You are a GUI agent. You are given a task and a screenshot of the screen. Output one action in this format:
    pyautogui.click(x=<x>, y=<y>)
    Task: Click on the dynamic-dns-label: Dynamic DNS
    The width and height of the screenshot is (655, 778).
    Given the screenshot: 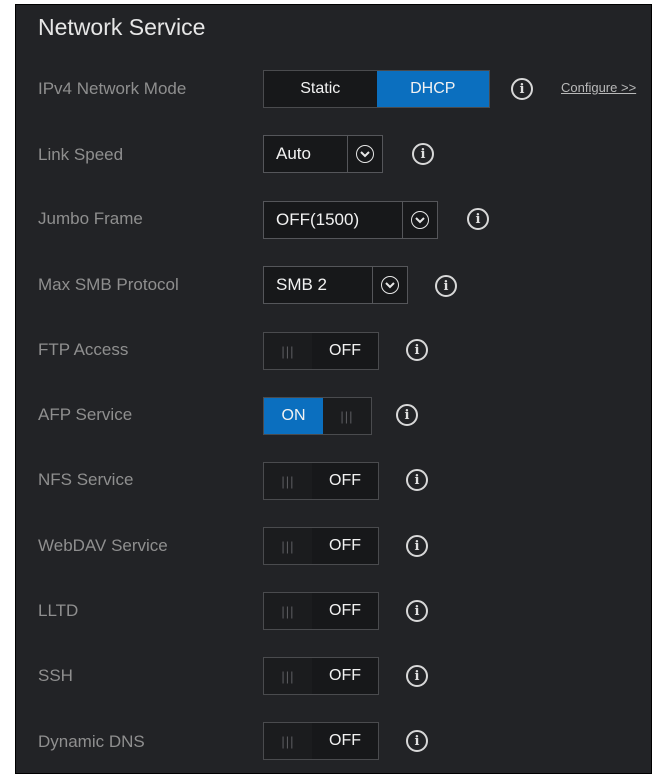 What is the action you would take?
    pyautogui.click(x=91, y=741)
    